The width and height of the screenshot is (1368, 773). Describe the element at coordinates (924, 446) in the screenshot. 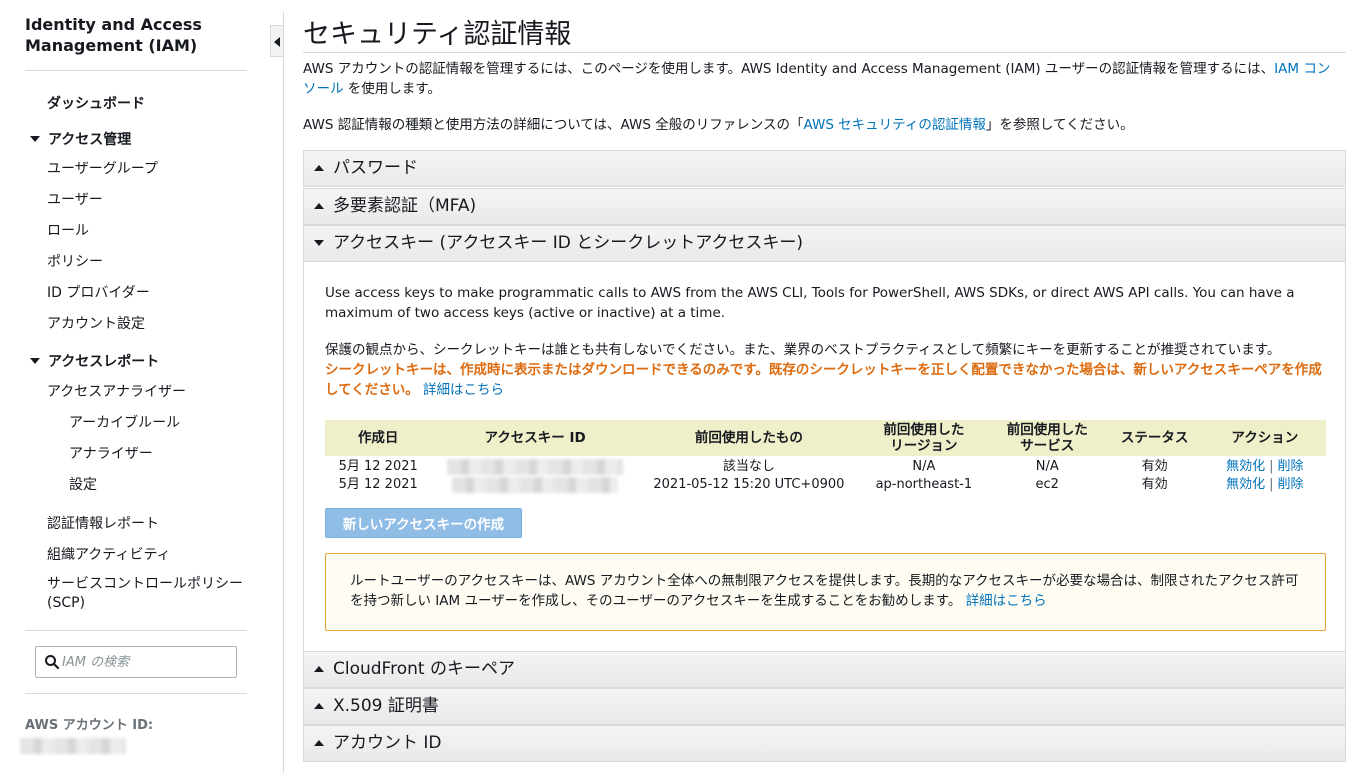

I see `column-label: リージョン` at that location.